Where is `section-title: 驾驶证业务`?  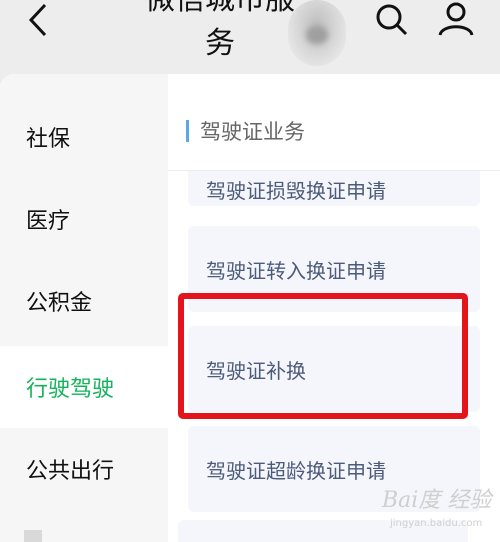
section-title: 驾驶证业务 is located at coordinates (252, 132).